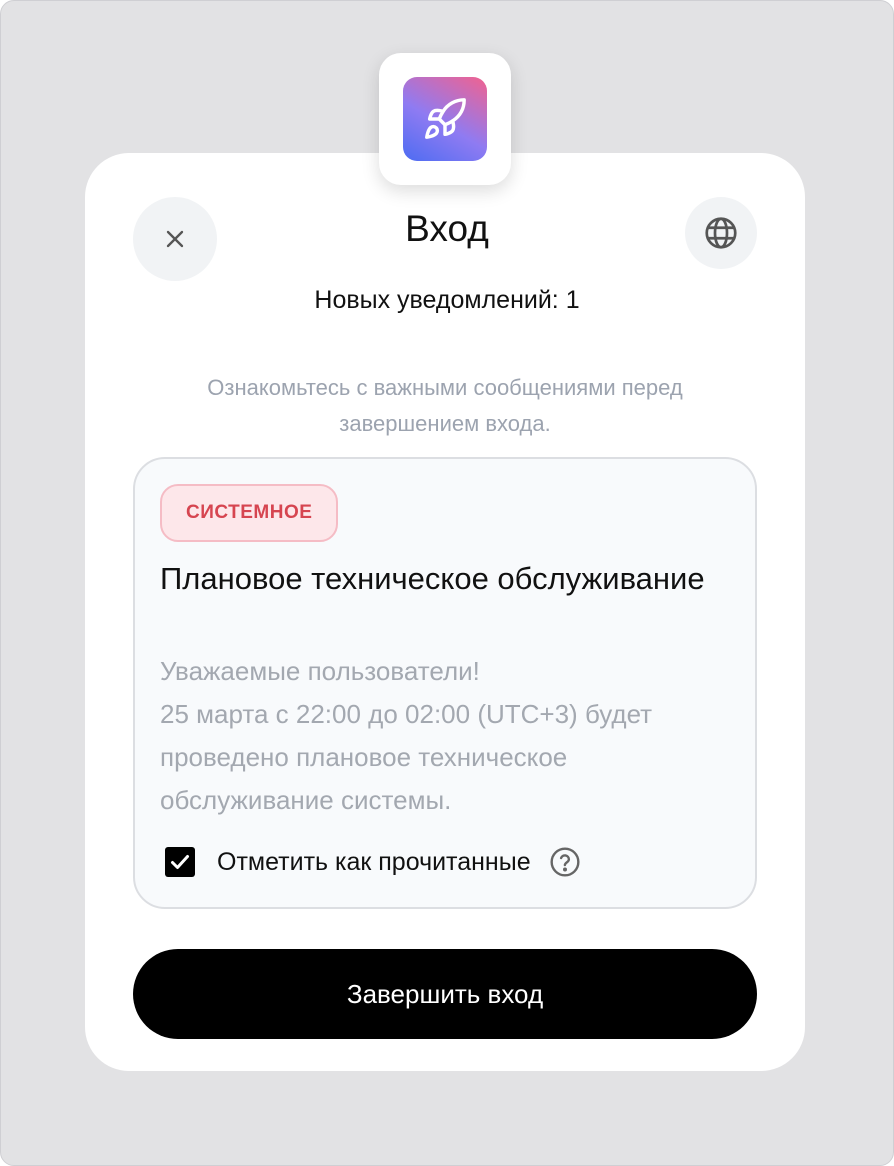  I want to click on notification-title: Плановое техническое обслуживание, so click(432, 578).